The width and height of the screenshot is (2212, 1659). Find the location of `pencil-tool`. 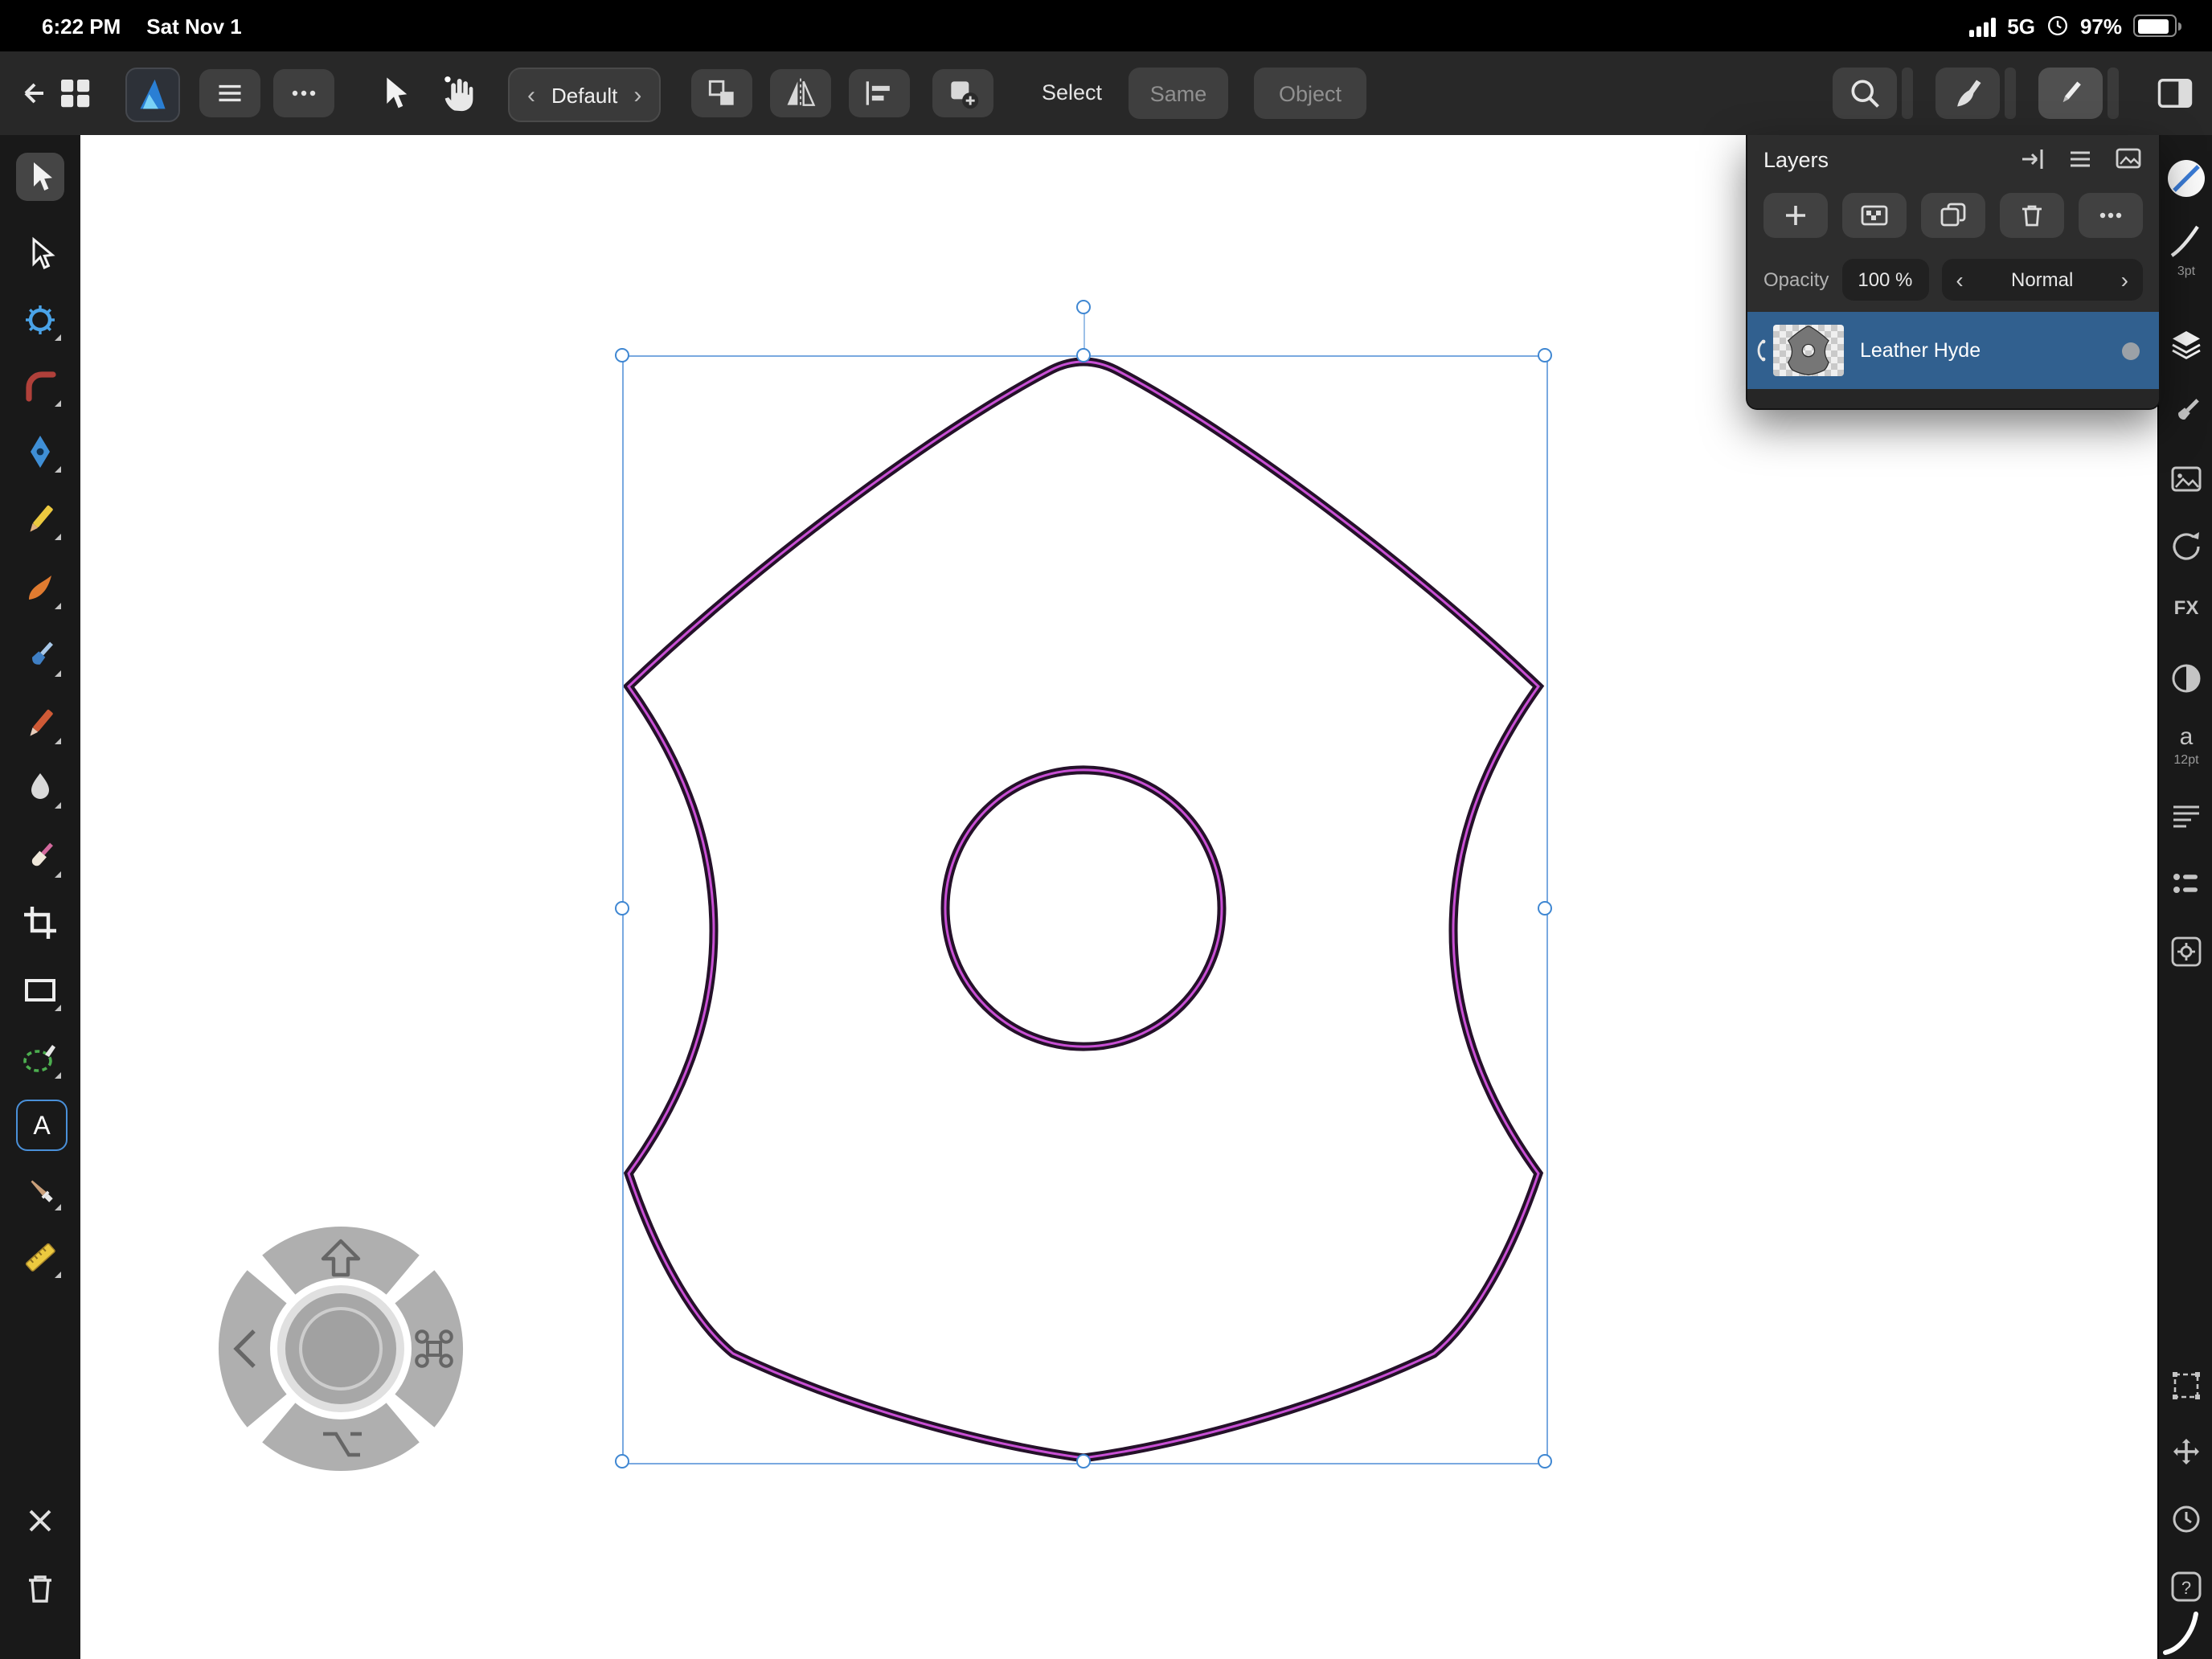

pencil-tool is located at coordinates (40, 519).